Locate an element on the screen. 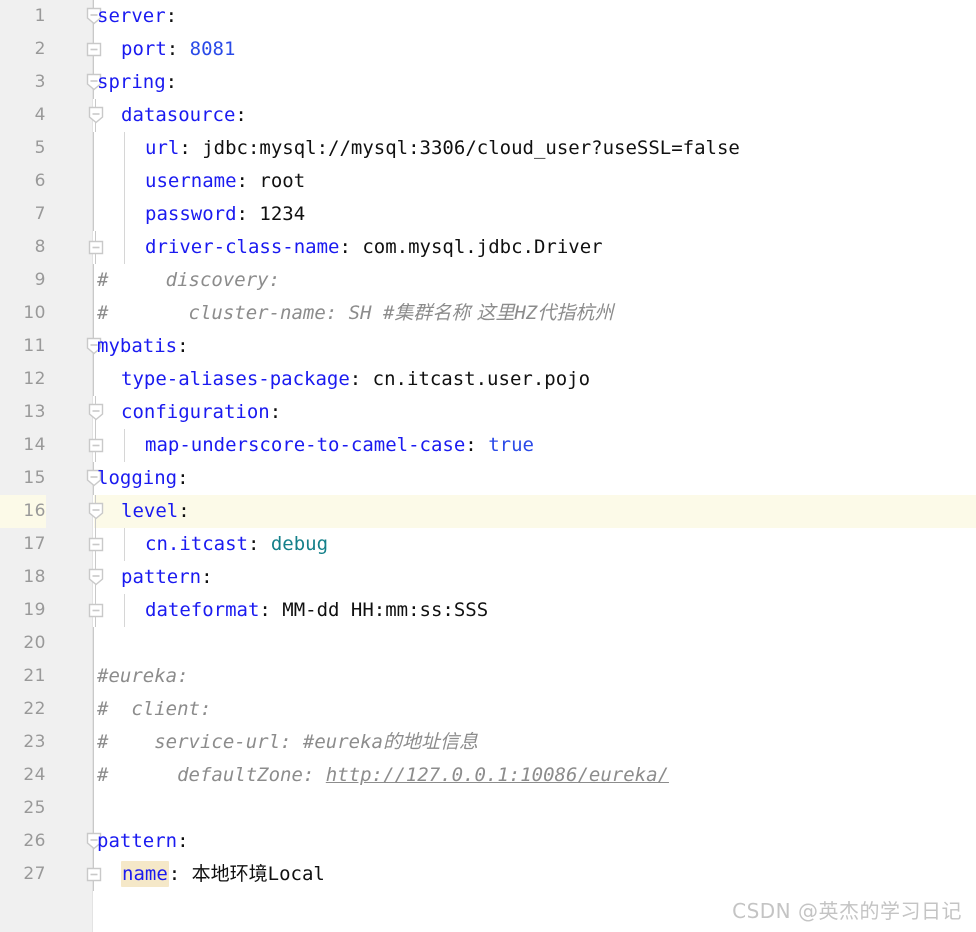 Image resolution: width=976 pixels, height=932 pixels. code-text: username: root is located at coordinates (225, 181).